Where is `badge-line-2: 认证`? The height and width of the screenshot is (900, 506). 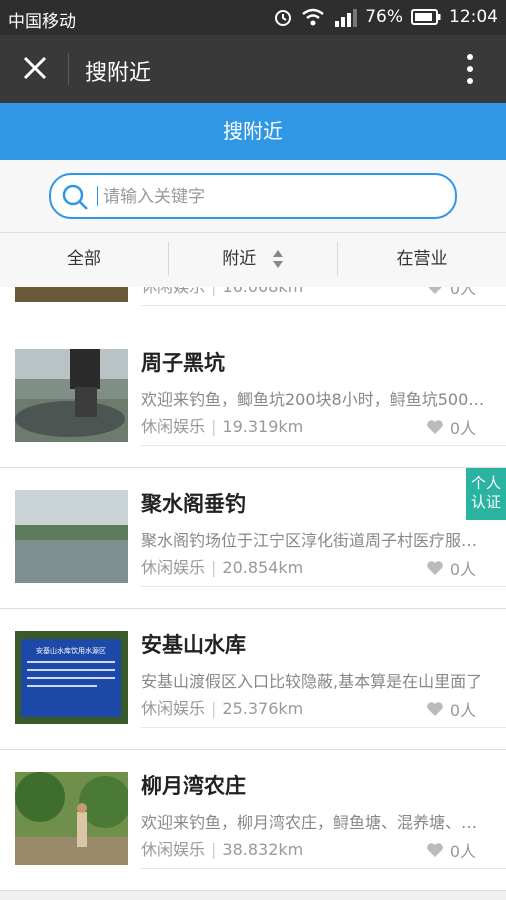 badge-line-2: 认证 is located at coordinates (485, 502).